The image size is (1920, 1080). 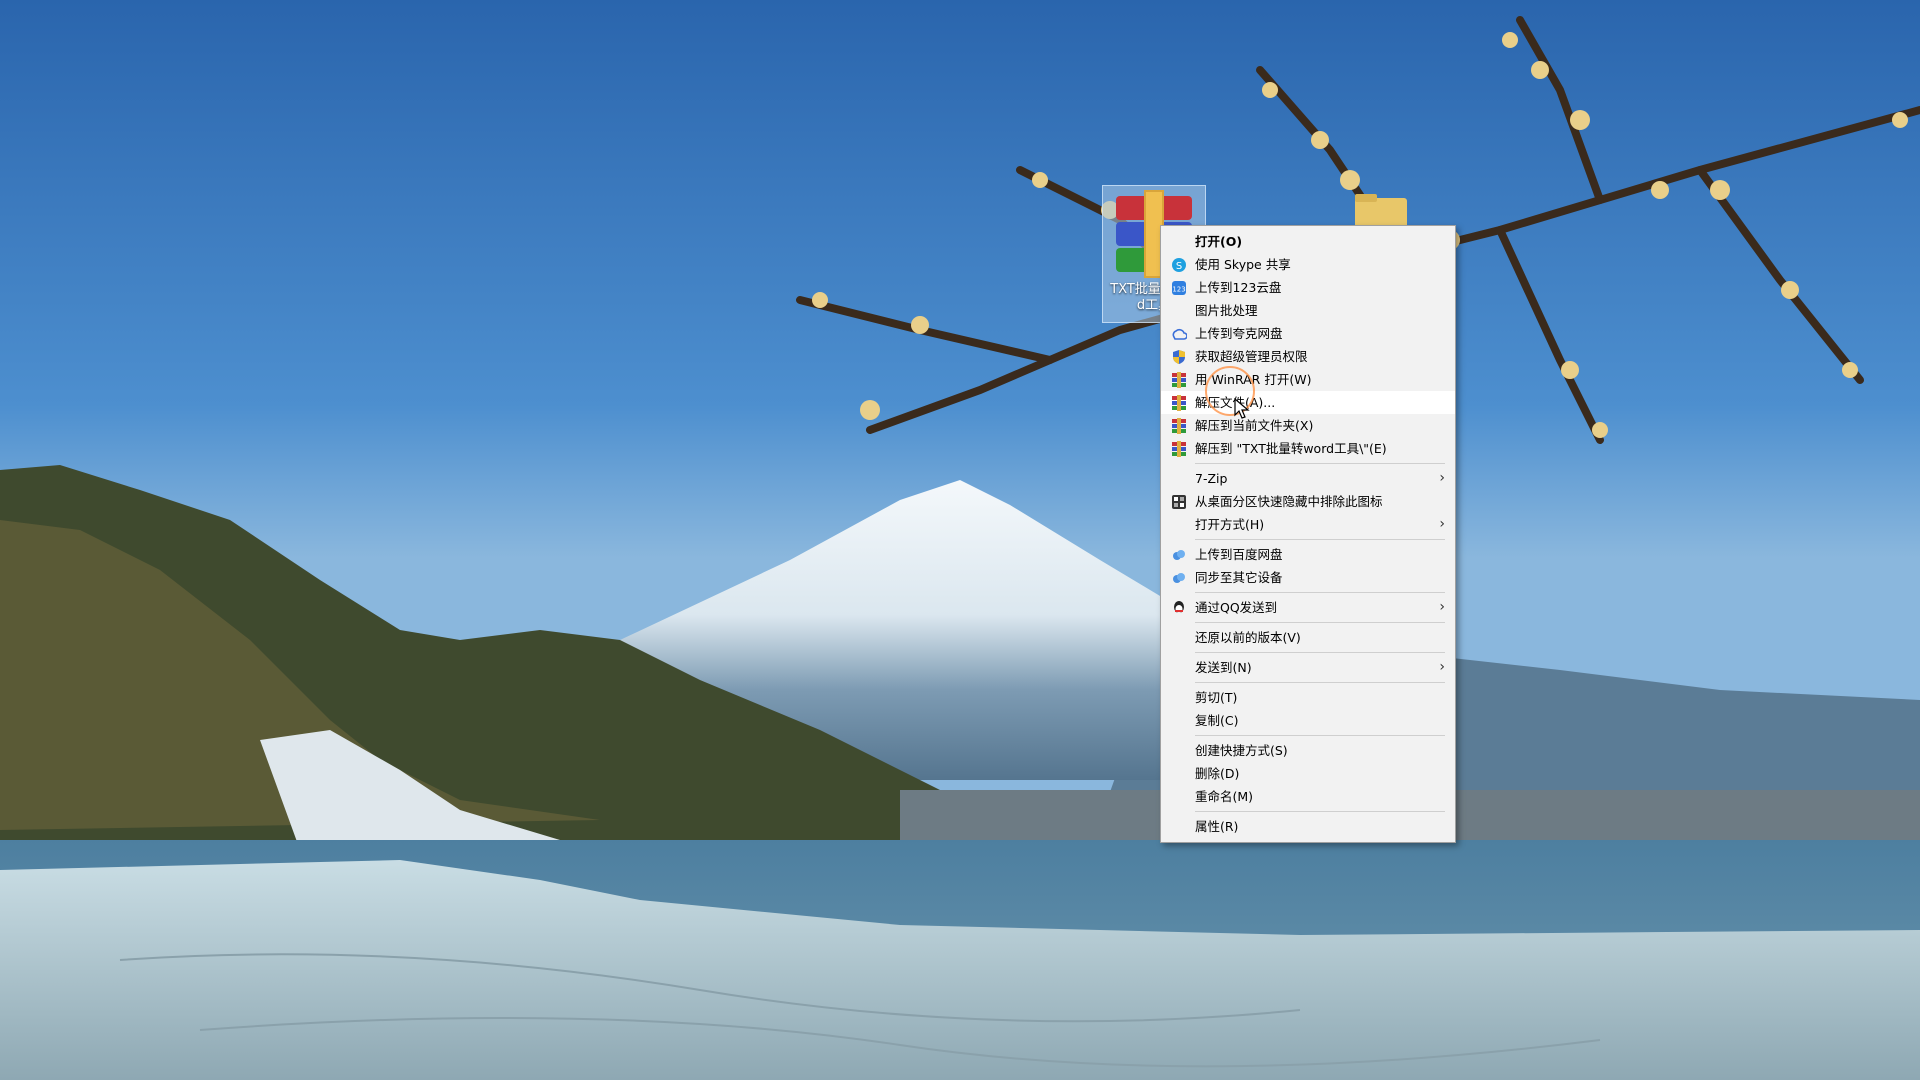 I want to click on menu-item-copy: 复制(C), so click(x=1308, y=720).